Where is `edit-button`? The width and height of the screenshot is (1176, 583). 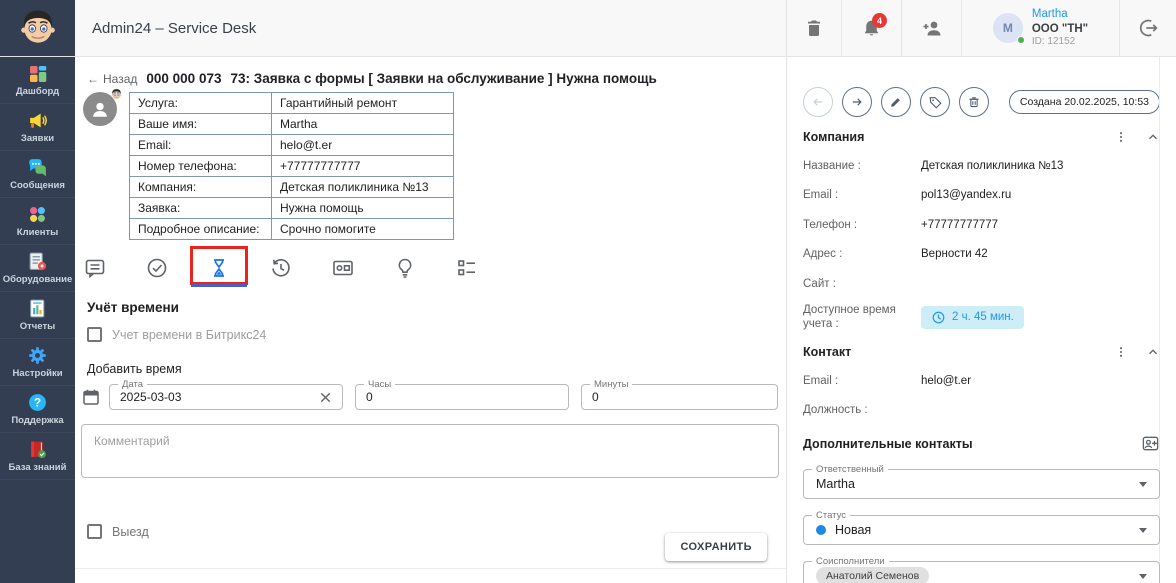 edit-button is located at coordinates (896, 102).